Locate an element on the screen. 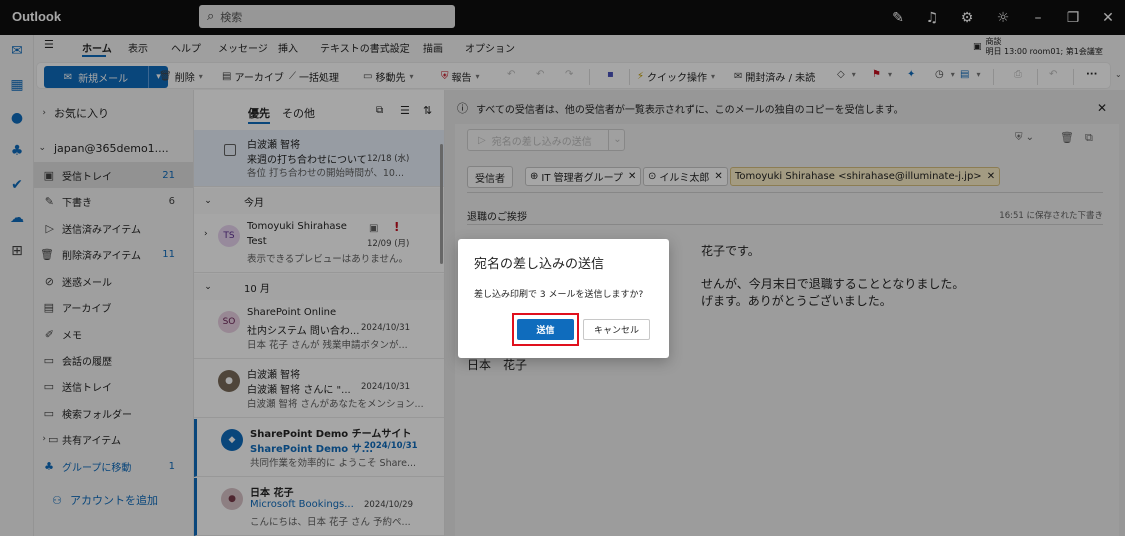 This screenshot has width=1125, height=536. cancel-button: キャンセル is located at coordinates (616, 329).